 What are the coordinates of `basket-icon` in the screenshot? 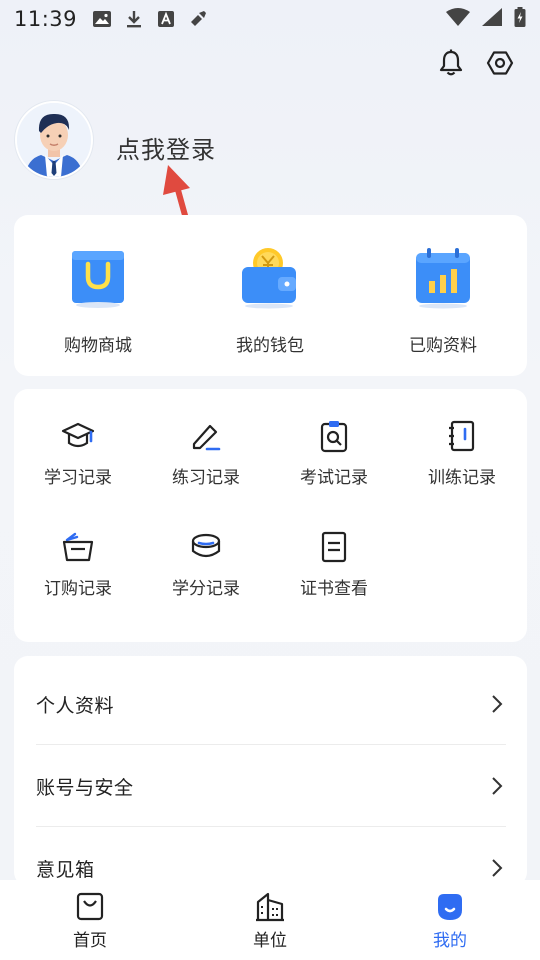 It's located at (78, 547).